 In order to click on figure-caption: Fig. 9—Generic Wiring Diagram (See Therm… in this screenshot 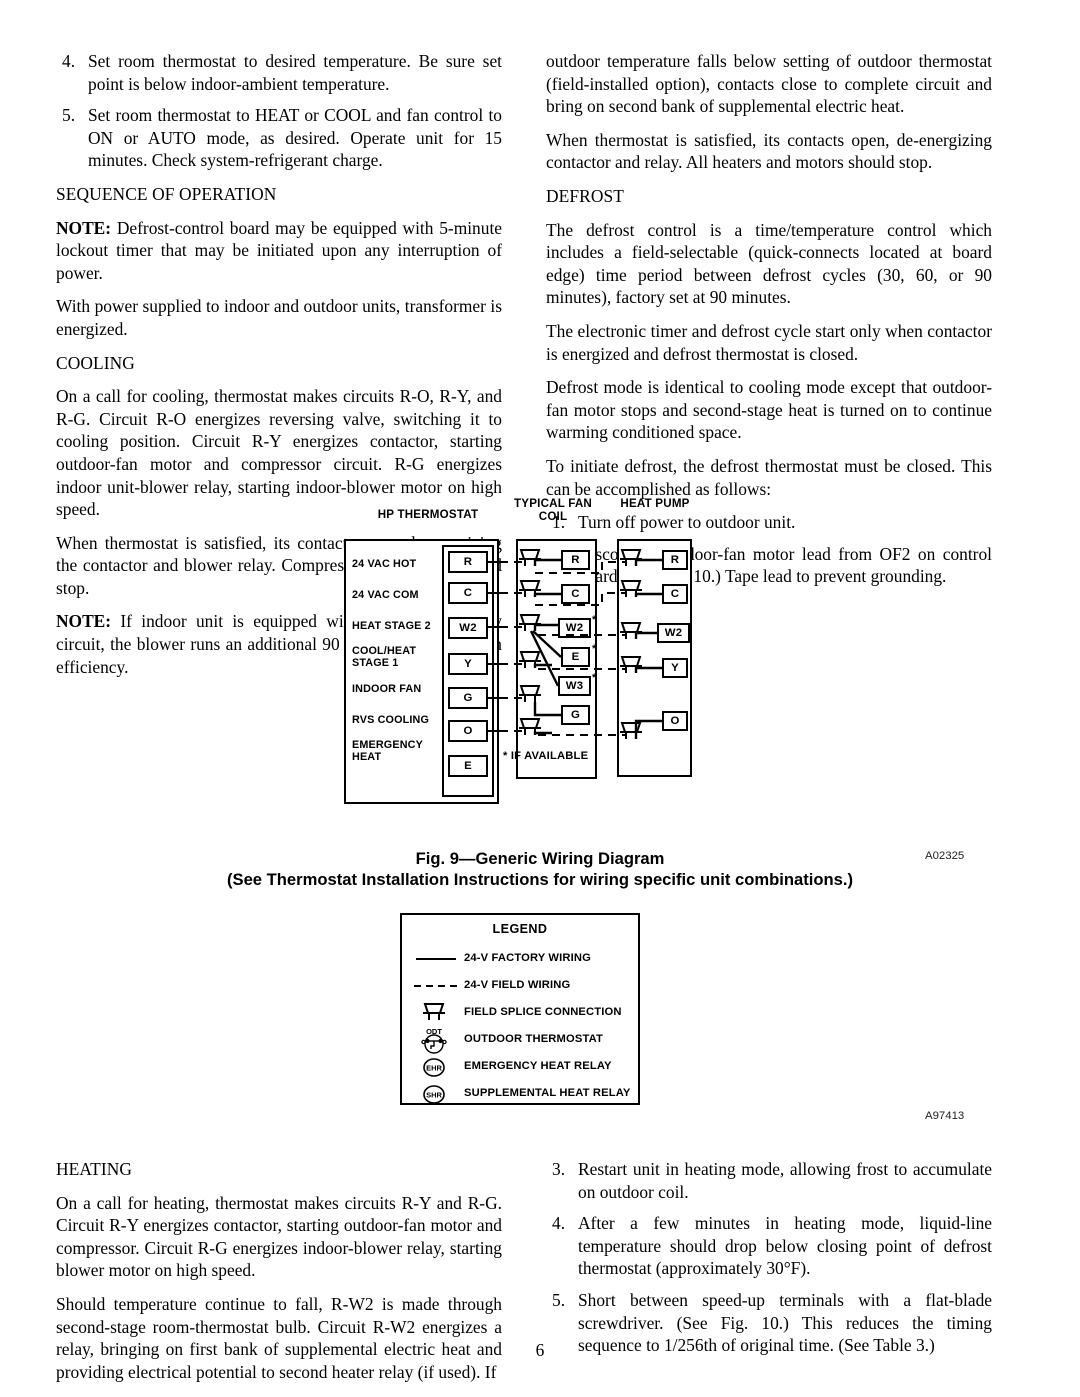, I will do `click(540, 869)`.